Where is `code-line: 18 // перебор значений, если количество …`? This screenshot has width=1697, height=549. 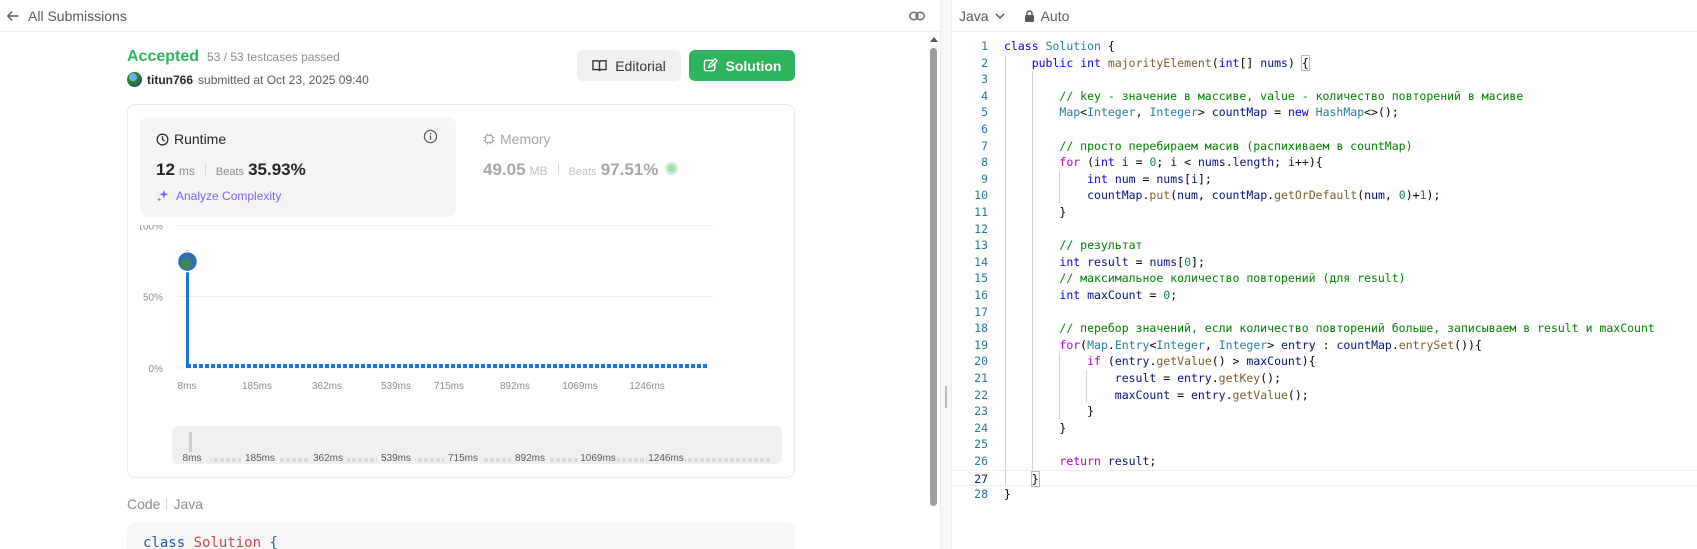
code-line: 18 // перебор значений, если количество … is located at coordinates (1324, 328).